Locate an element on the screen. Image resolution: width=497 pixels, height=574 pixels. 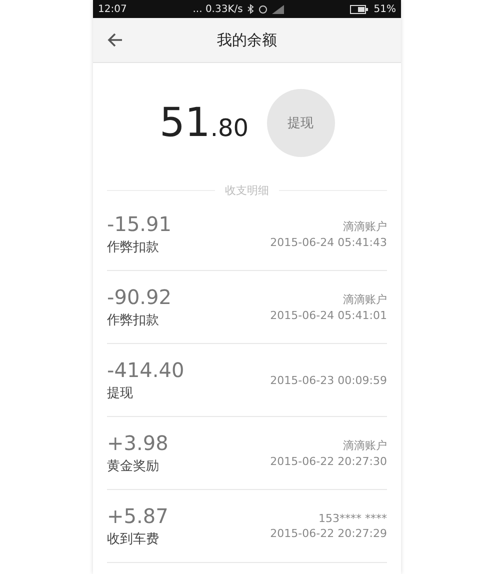
bluetooth-icon is located at coordinates (250, 9).